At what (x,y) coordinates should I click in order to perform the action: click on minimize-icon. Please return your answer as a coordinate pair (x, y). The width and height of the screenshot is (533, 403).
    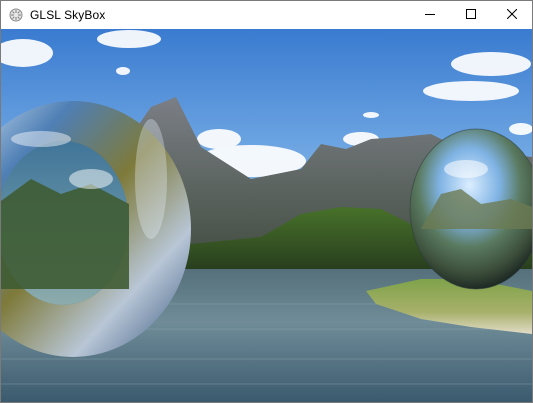
    Looking at the image, I should click on (429, 15).